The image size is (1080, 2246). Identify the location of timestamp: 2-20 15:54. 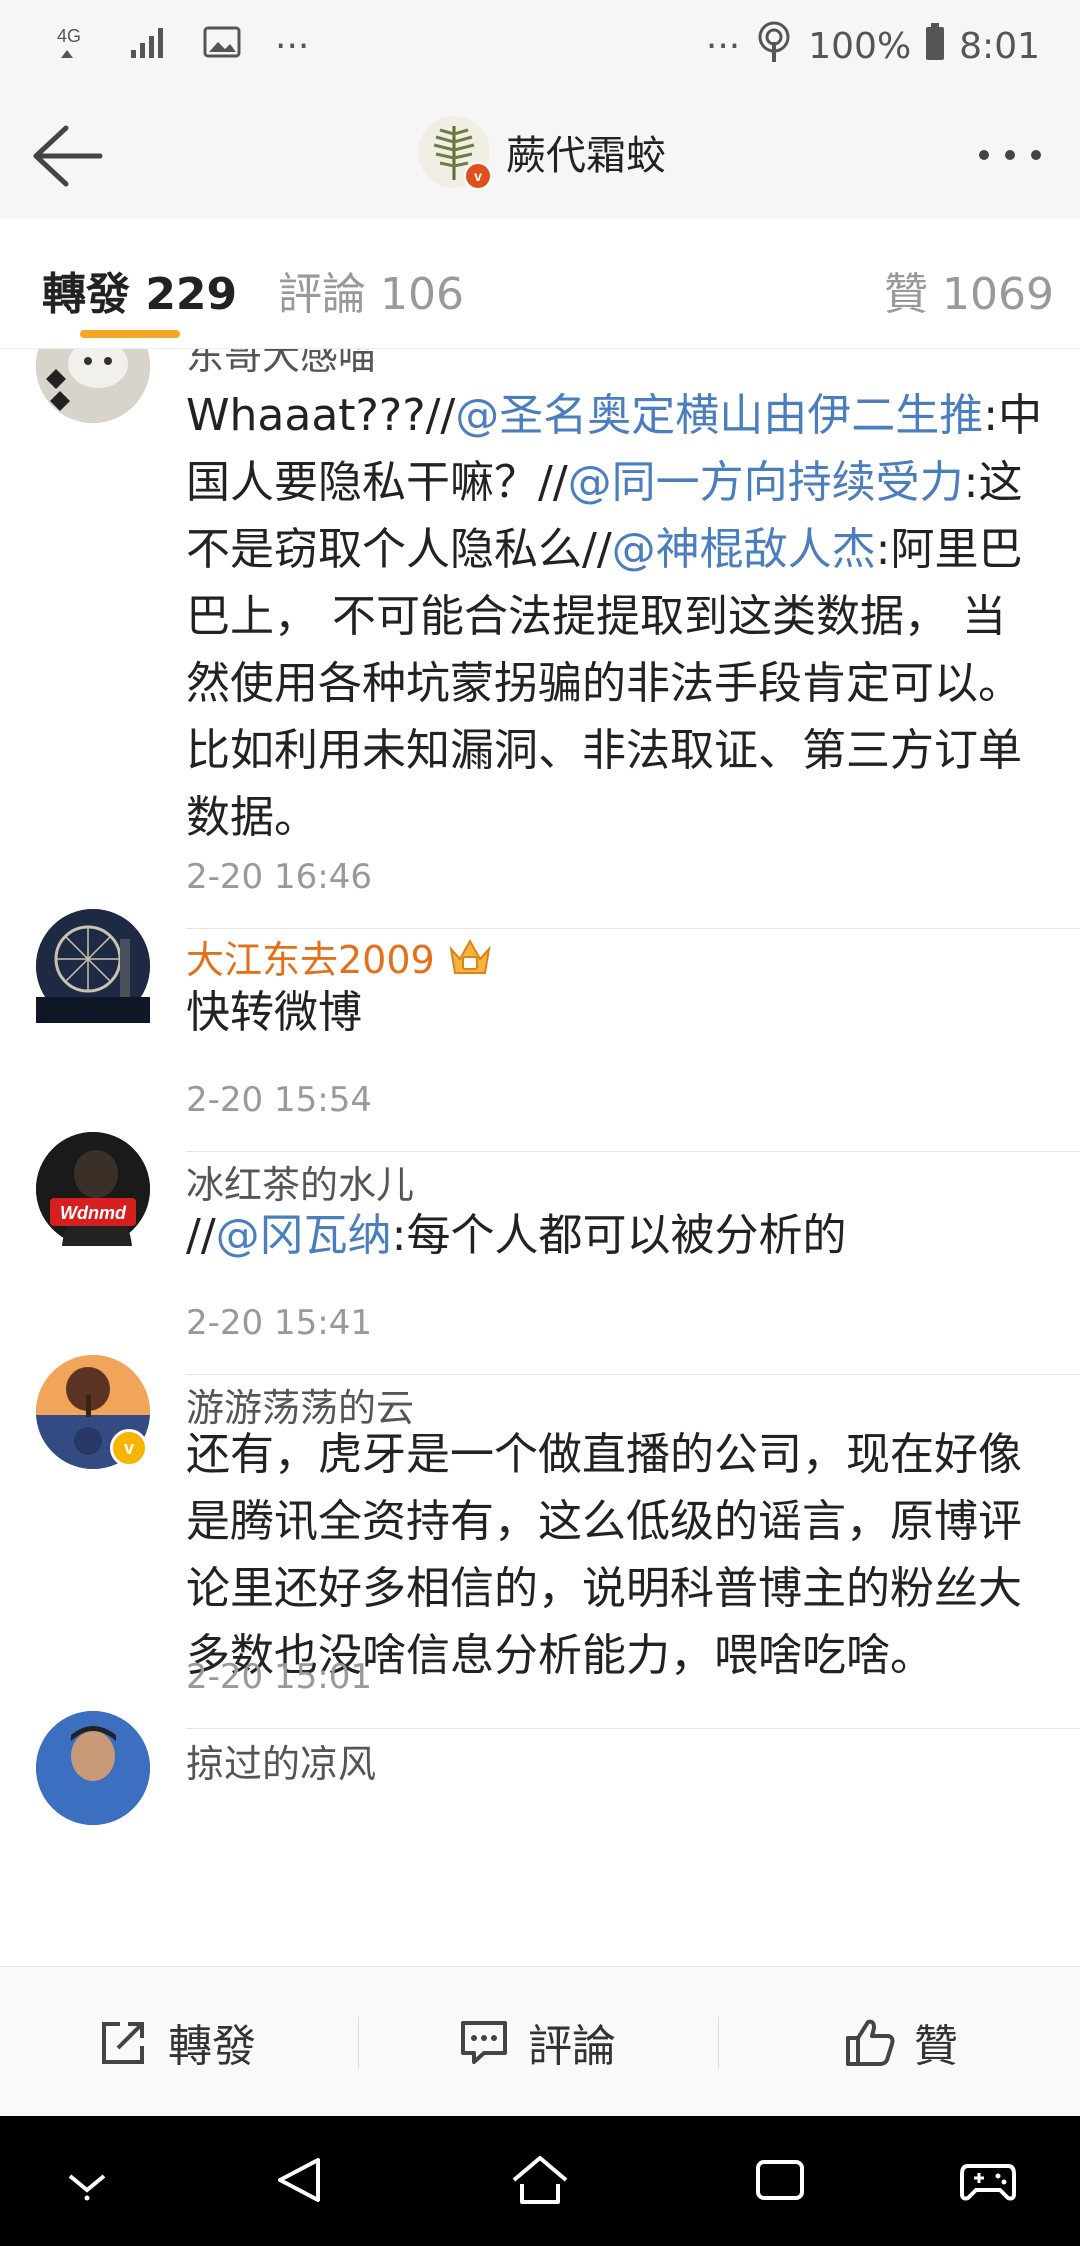
(279, 1100).